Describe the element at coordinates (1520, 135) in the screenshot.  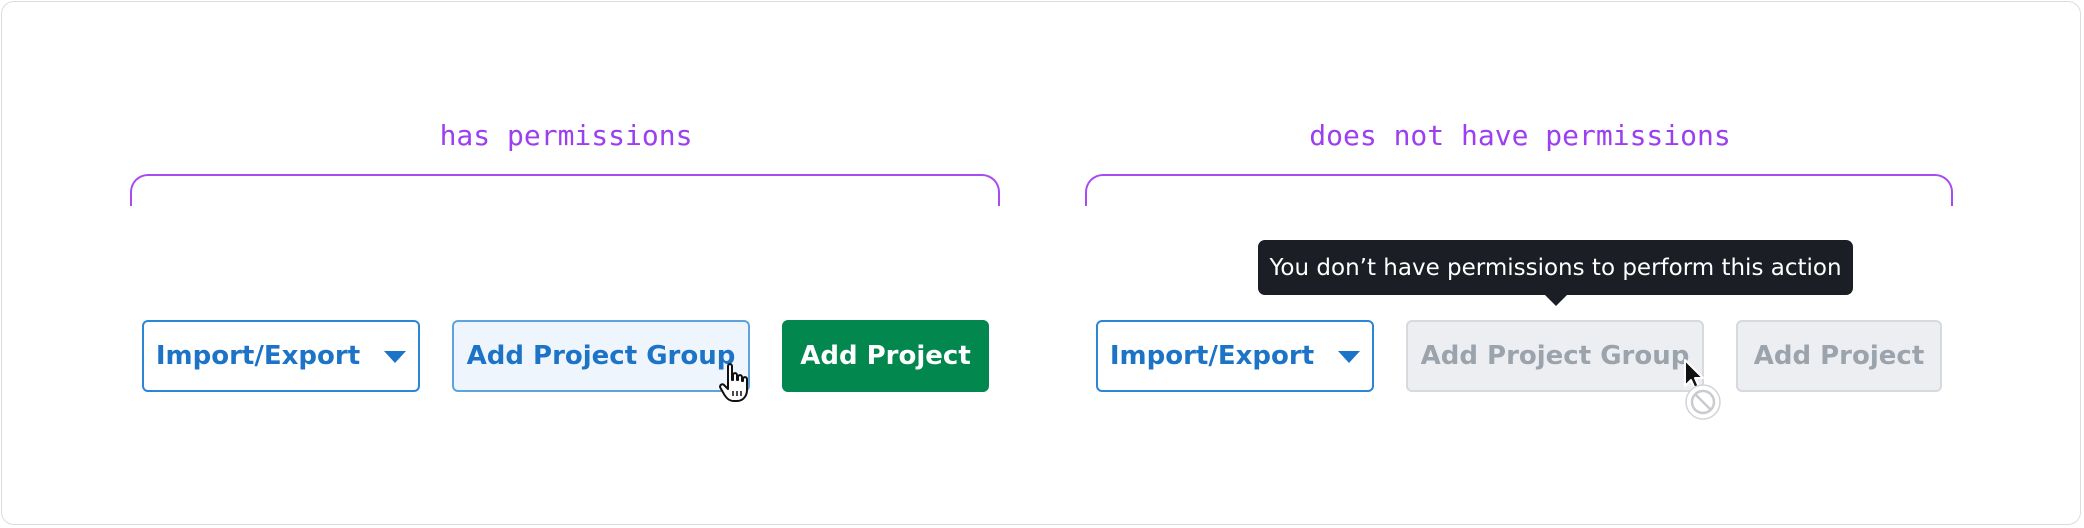
I see `no-permissions-label: does not have permissions` at that location.